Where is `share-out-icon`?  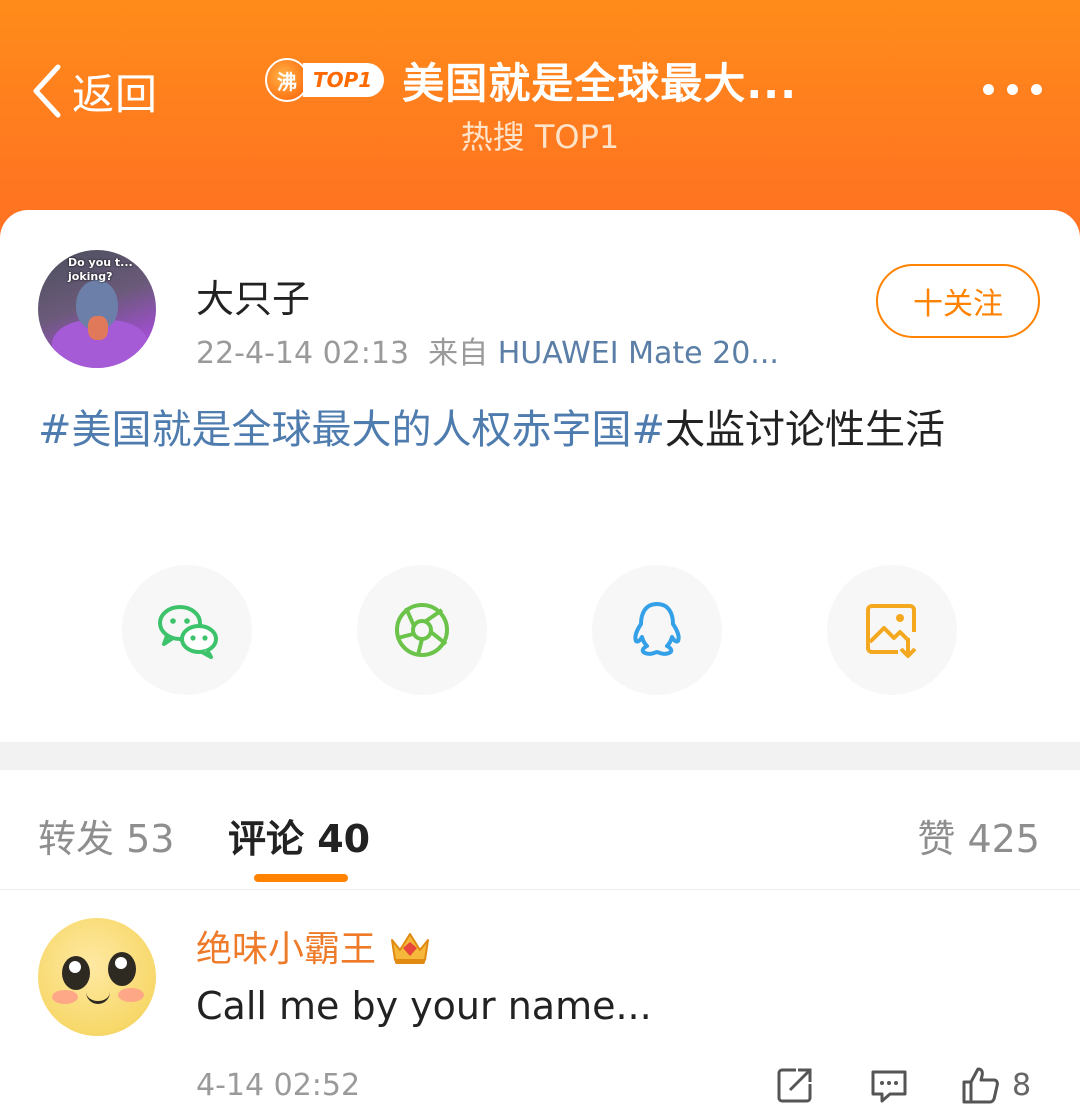
share-out-icon is located at coordinates (794, 1085).